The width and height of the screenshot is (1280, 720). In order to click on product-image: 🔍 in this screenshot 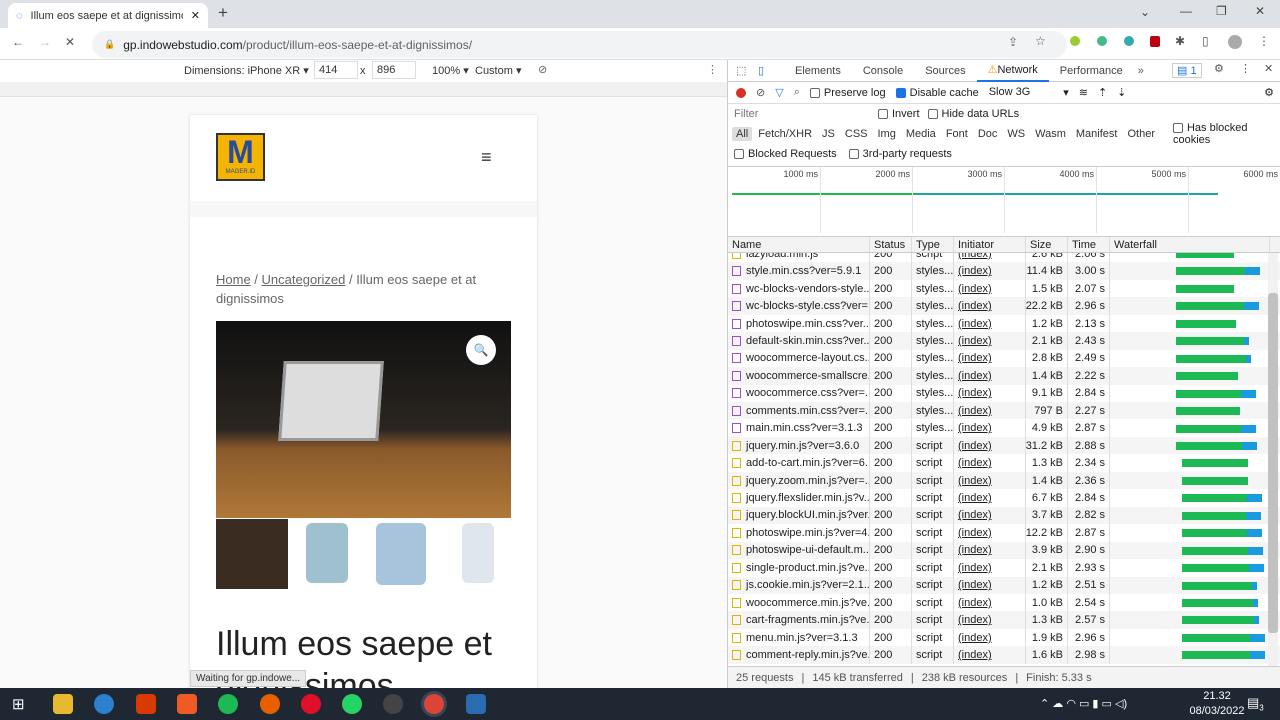, I will do `click(363, 419)`.